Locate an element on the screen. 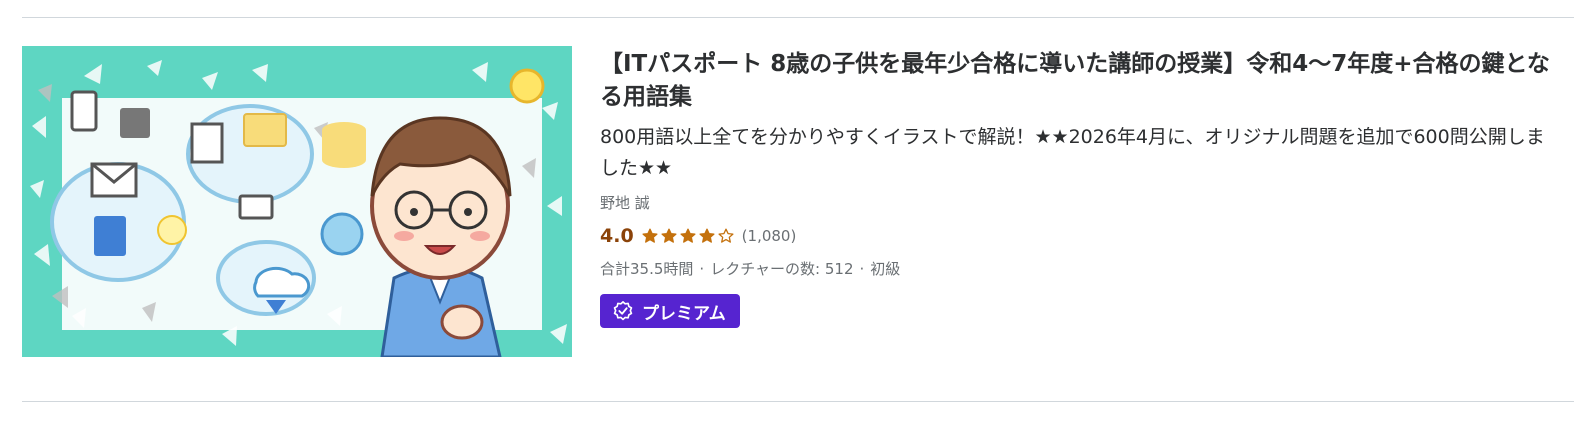  verified-badge-icon is located at coordinates (623, 311).